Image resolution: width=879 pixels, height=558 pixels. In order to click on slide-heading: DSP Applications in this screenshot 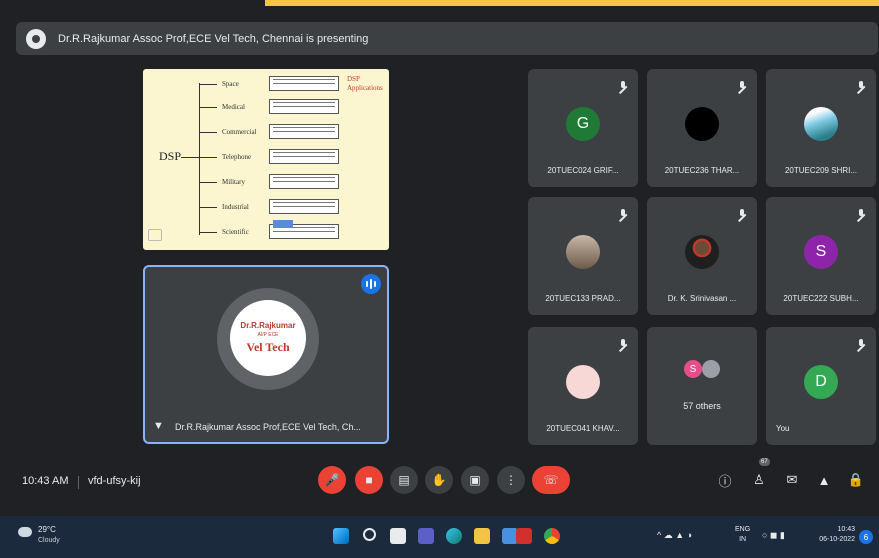, I will do `click(365, 83)`.